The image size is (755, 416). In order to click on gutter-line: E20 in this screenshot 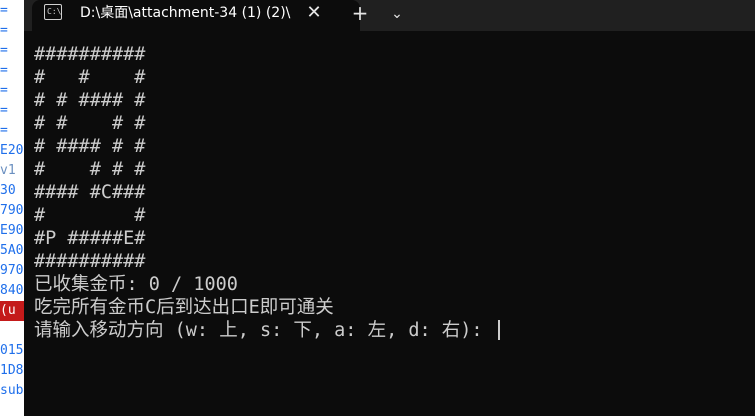, I will do `click(12, 150)`.